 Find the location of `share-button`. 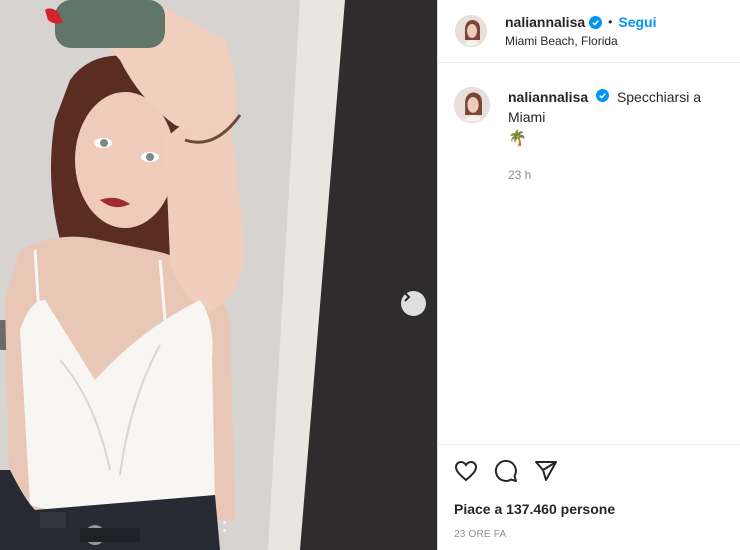

share-button is located at coordinates (546, 471).